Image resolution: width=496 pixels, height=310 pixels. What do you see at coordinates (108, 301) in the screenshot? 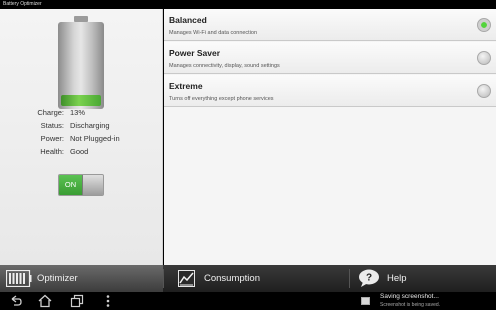
I see `menu-dots-icon` at bounding box center [108, 301].